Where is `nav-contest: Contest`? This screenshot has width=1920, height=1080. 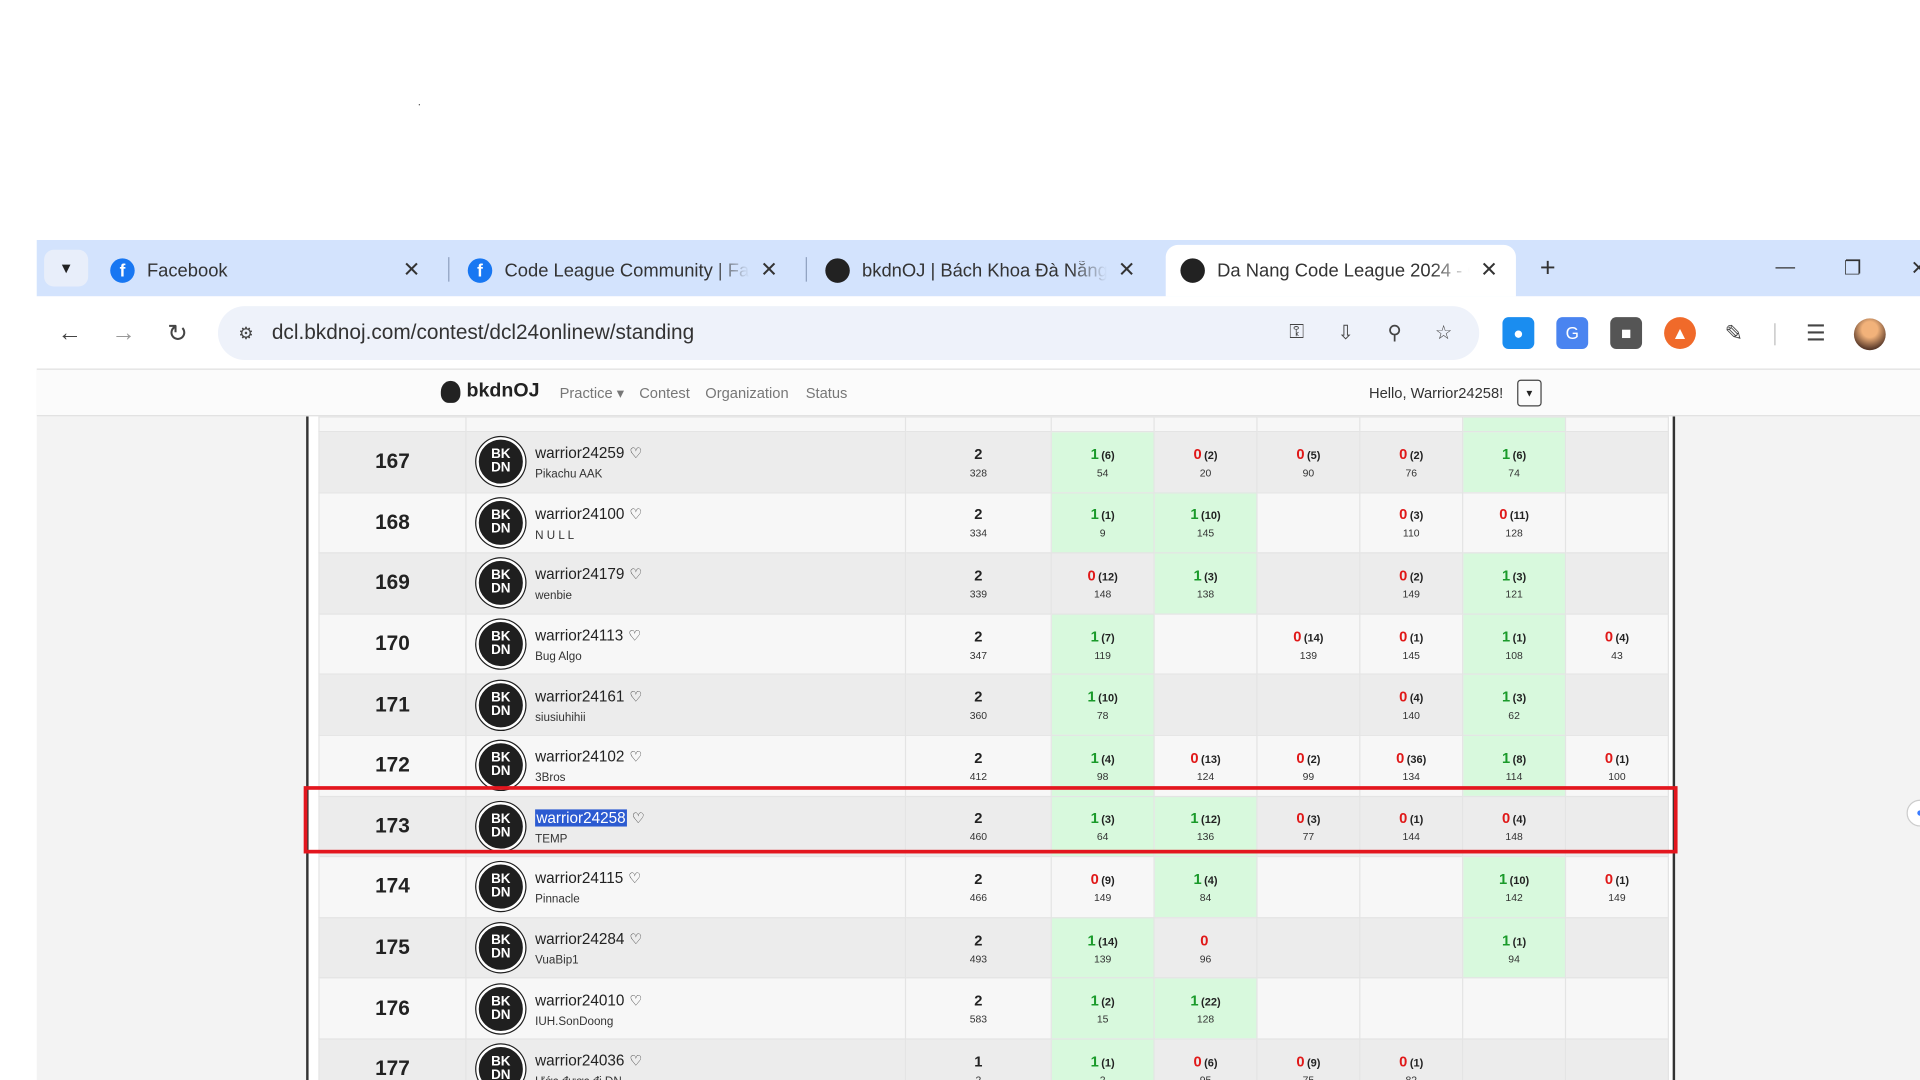
nav-contest: Contest is located at coordinates (664, 392).